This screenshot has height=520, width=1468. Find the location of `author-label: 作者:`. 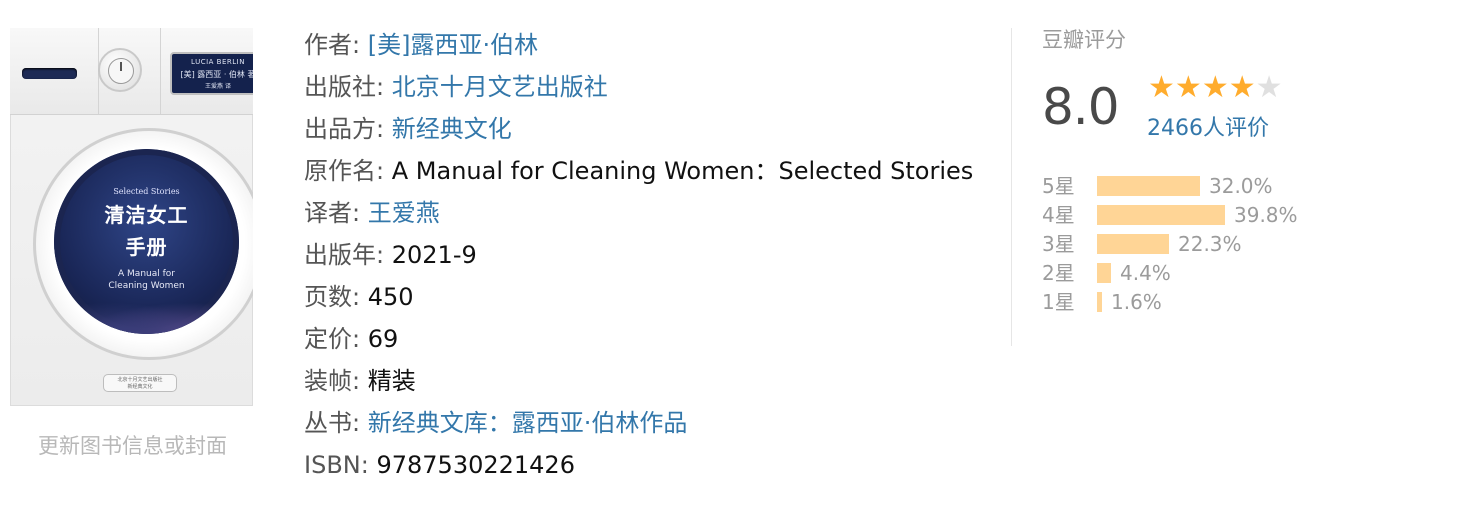

author-label: 作者: is located at coordinates (332, 45).